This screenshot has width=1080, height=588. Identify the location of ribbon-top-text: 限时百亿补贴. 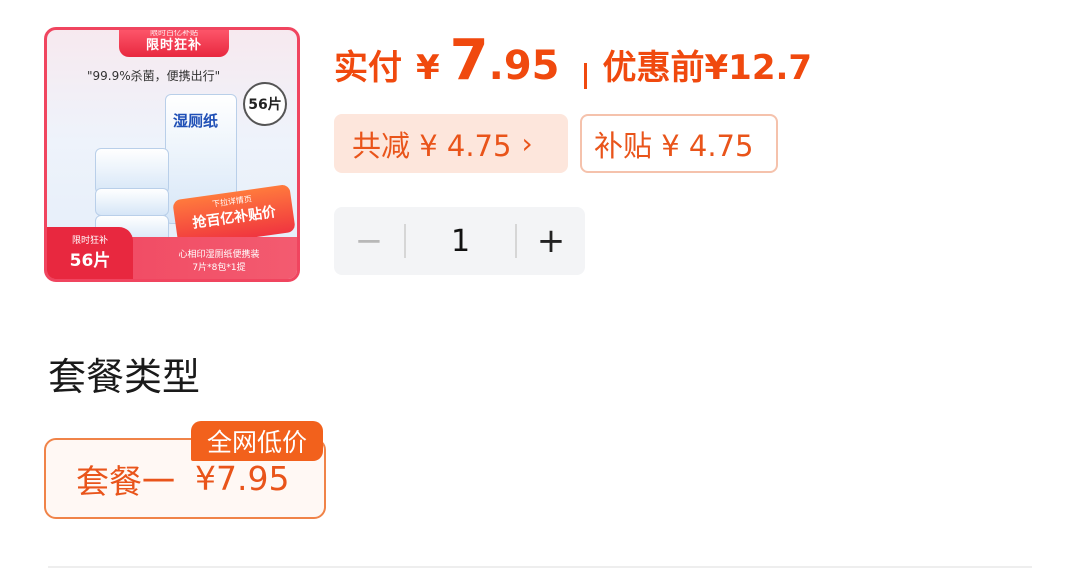
(174, 32).